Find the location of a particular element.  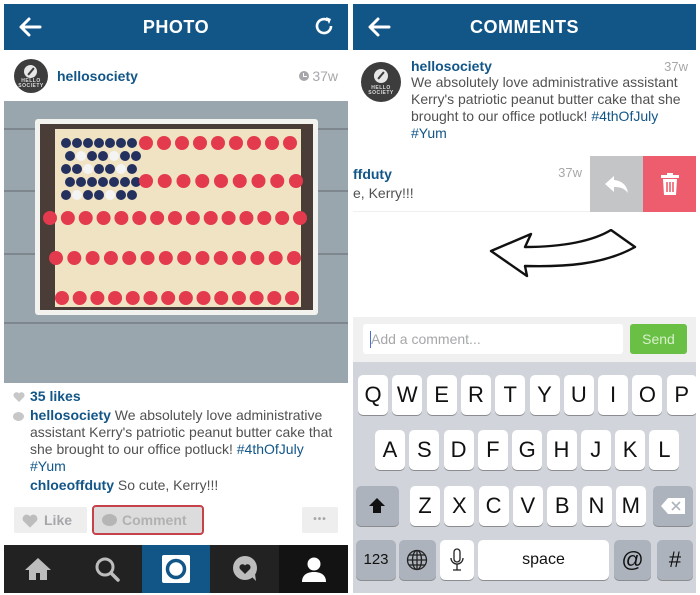

key-y: Y is located at coordinates (544, 395).